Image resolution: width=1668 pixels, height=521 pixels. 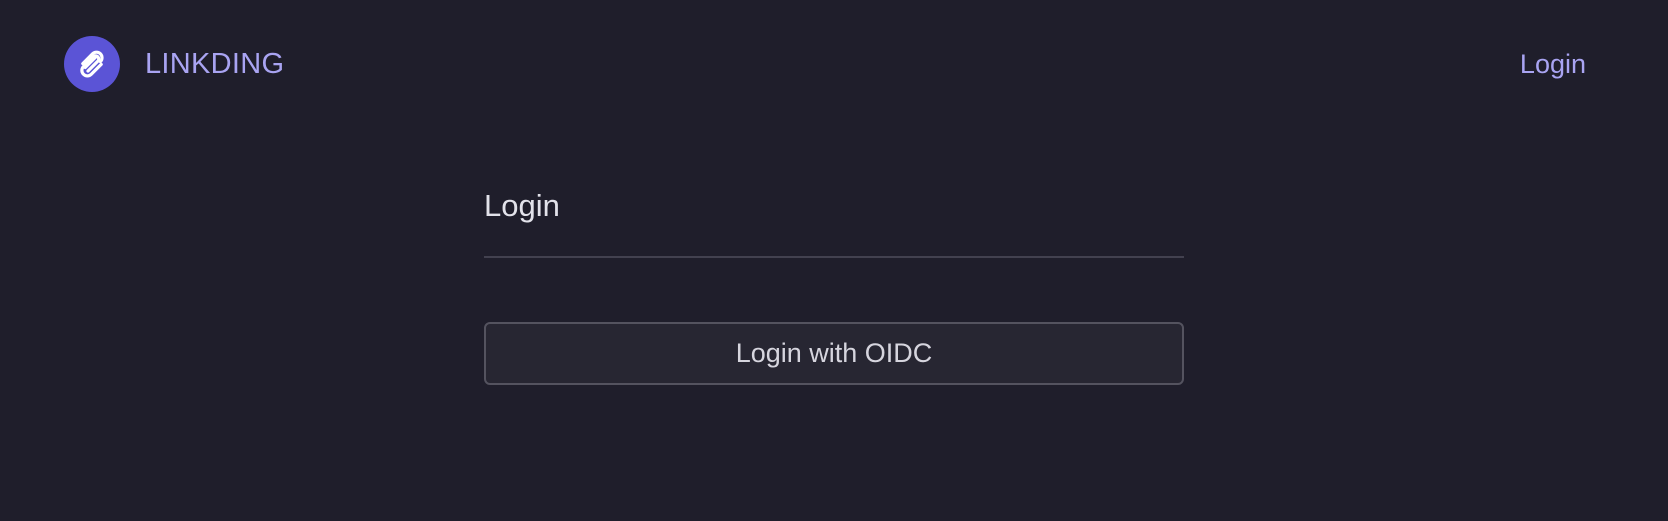 I want to click on nav-login-link: Login, so click(x=1553, y=64).